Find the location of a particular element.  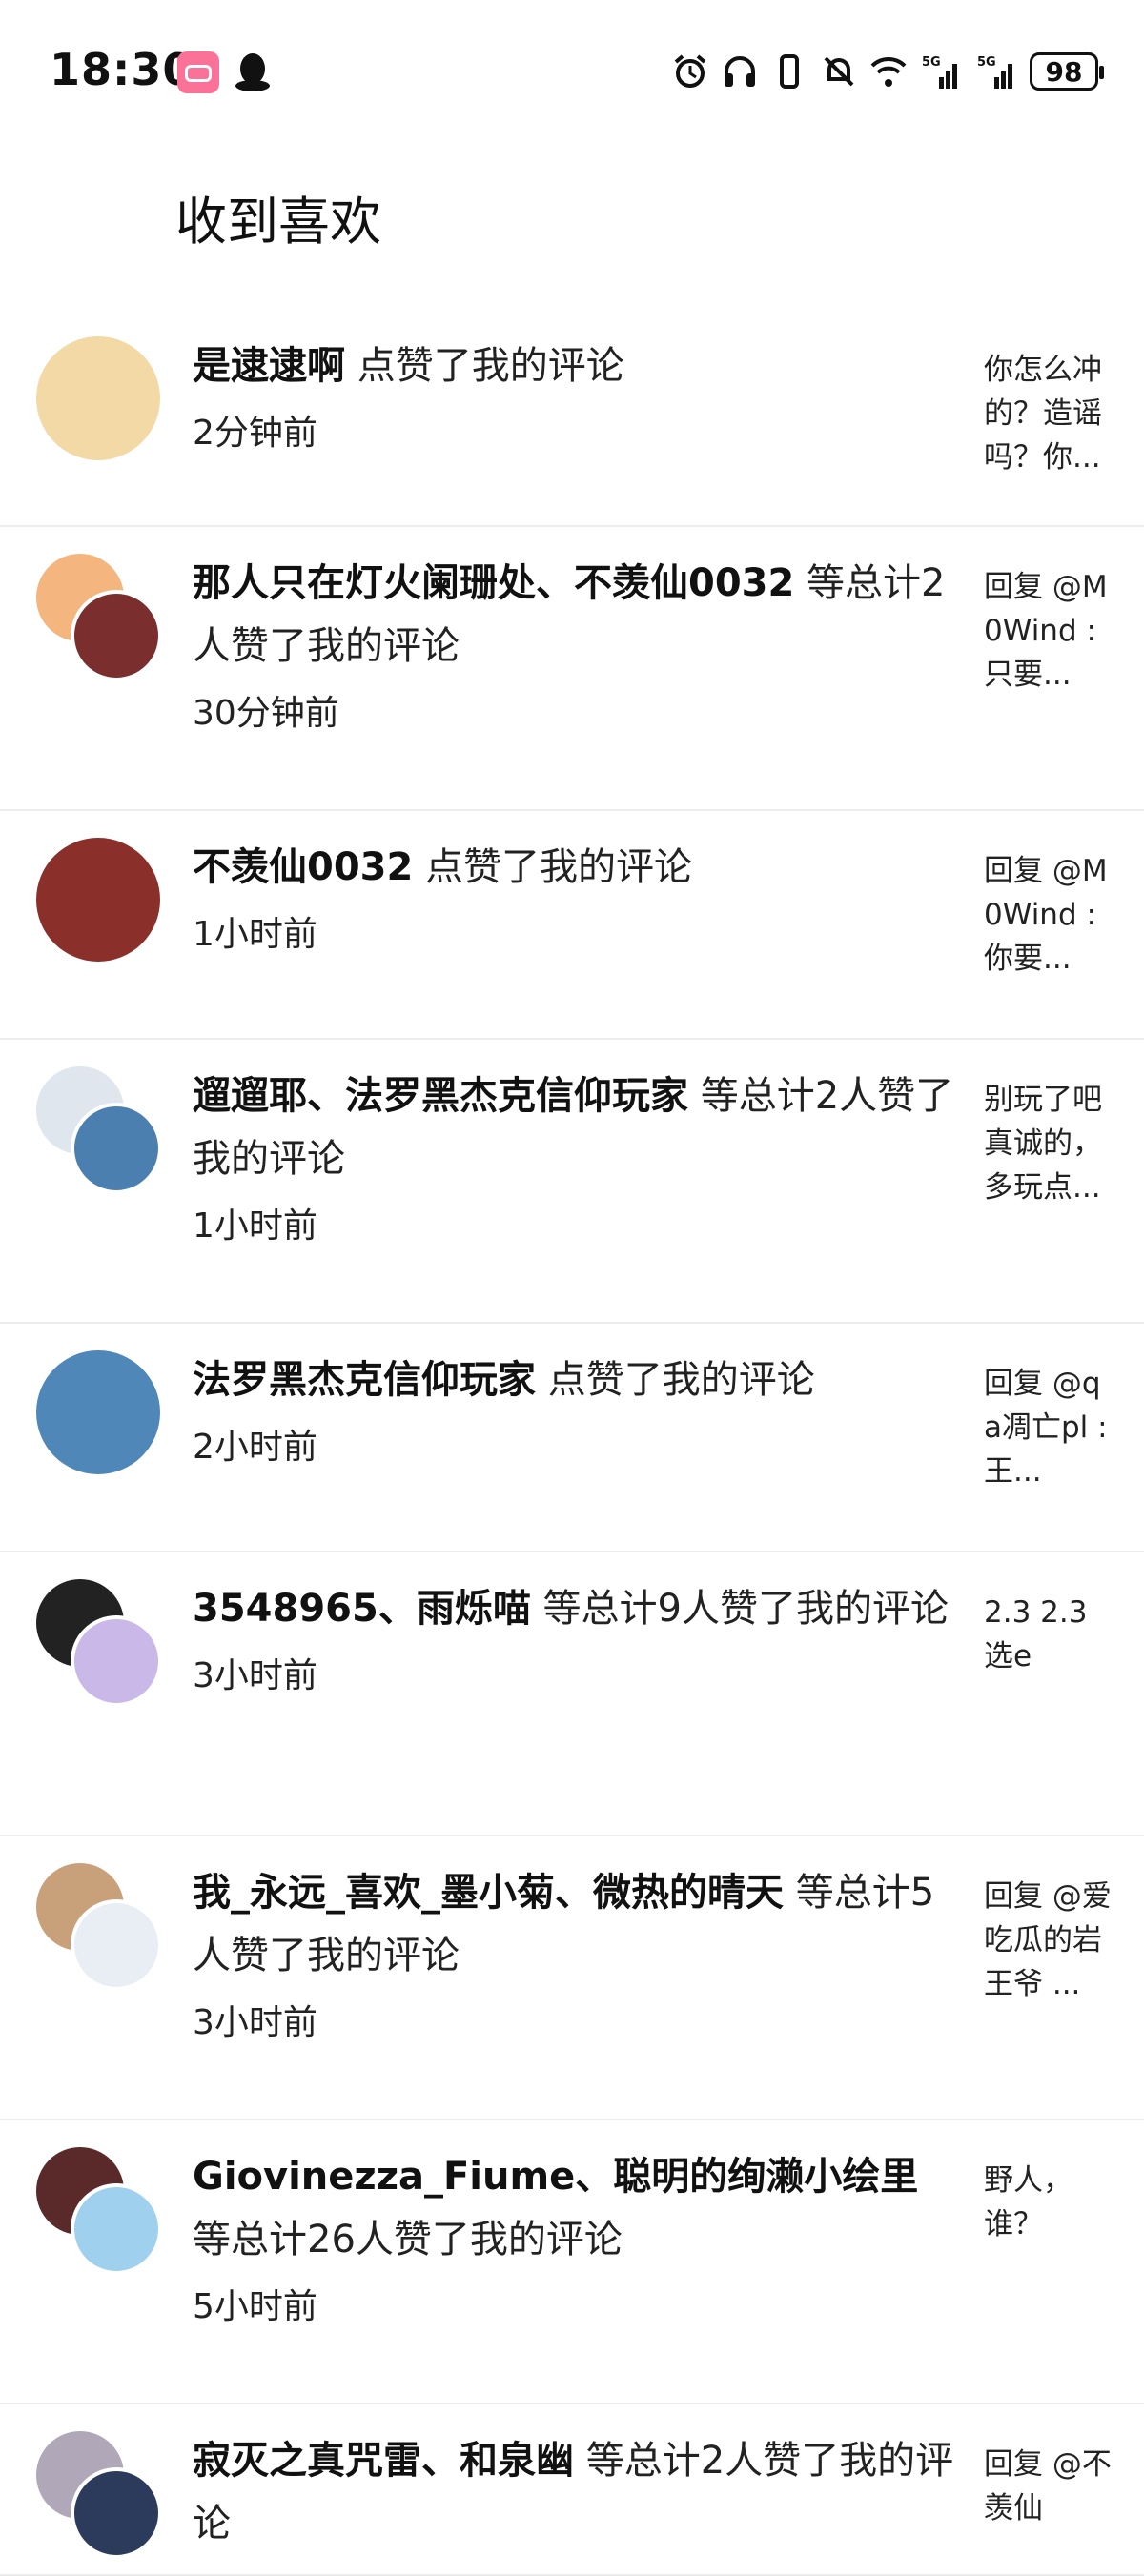

page-title: 收到喜欢 is located at coordinates (278, 222).